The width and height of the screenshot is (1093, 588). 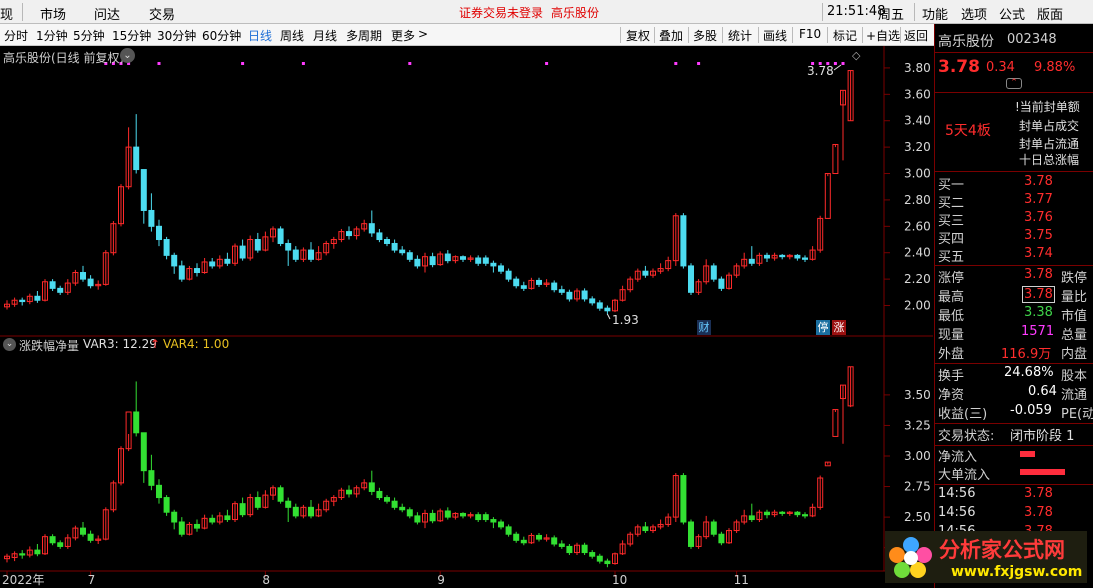 I want to click on stat-label: 跌停, so click(x=1074, y=278).